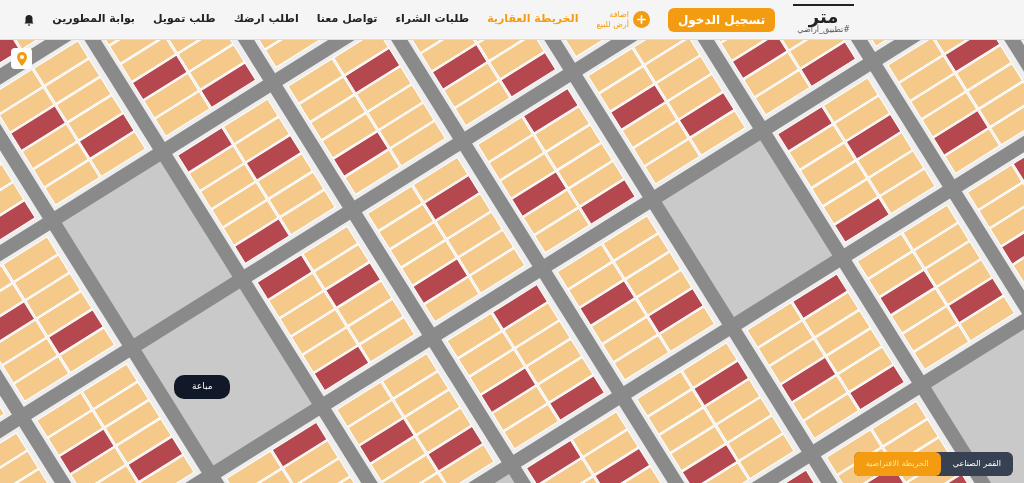 This screenshot has height=483, width=1024. Describe the element at coordinates (347, 19) in the screenshot. I see `nav-link: تواصل معنا` at that location.